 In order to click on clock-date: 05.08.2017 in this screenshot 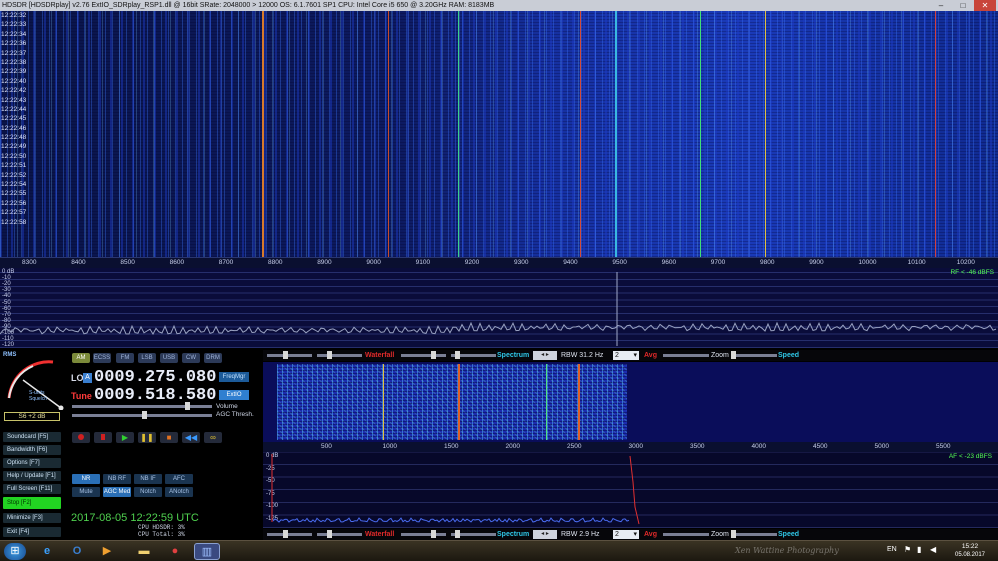, I will do `click(970, 555)`.